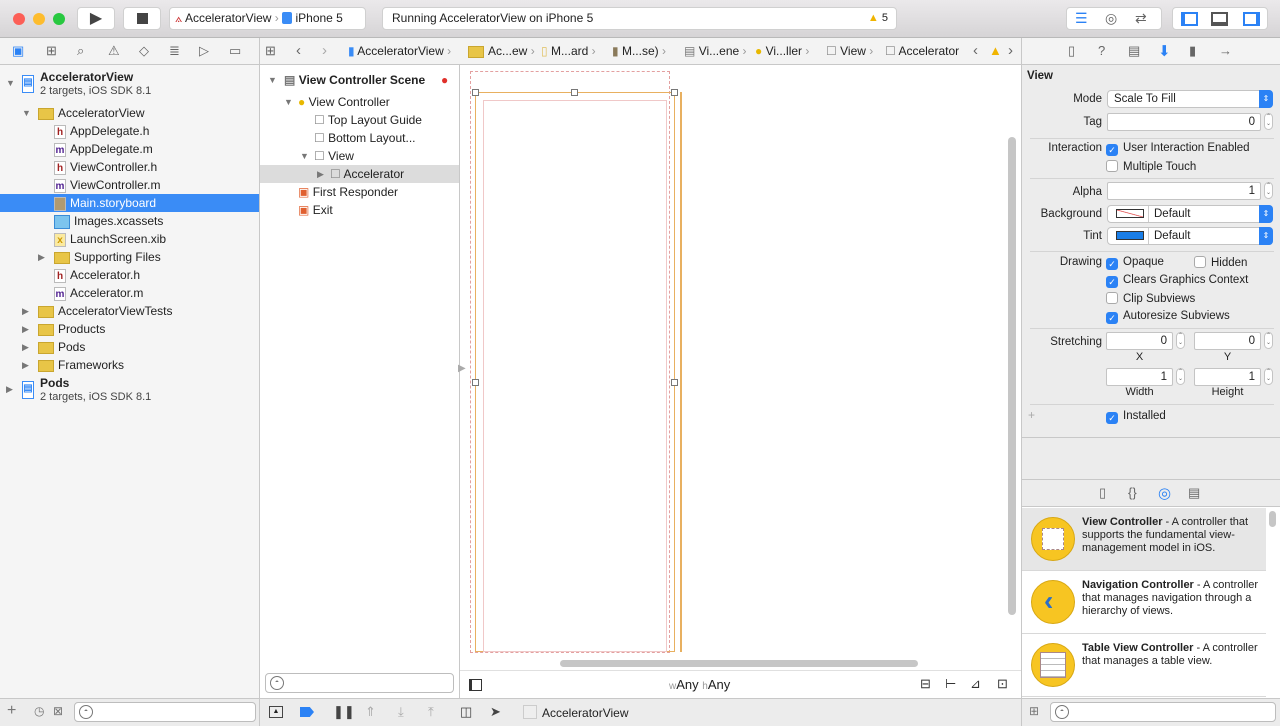 The width and height of the screenshot is (1280, 726). I want to click on close-window-button, so click(19, 19).